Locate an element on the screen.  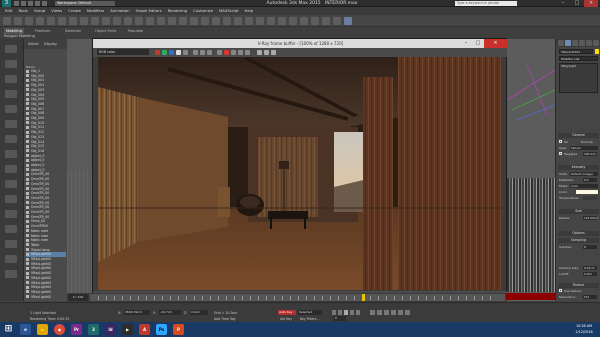
explorer-tab-select: Select is located at coordinates (33, 44).